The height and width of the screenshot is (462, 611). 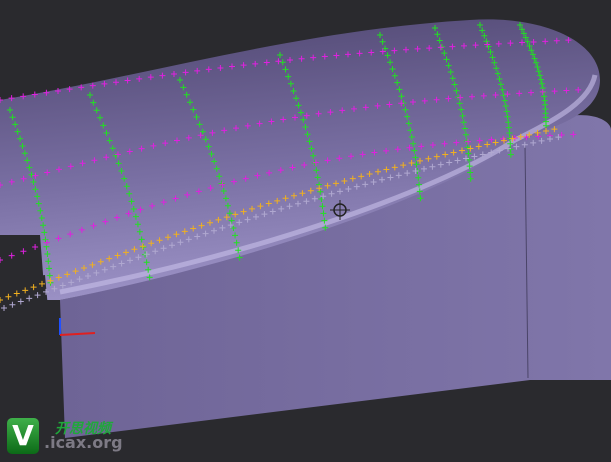 What do you see at coordinates (83, 442) in the screenshot?
I see `watermark-url: .icax.org` at bounding box center [83, 442].